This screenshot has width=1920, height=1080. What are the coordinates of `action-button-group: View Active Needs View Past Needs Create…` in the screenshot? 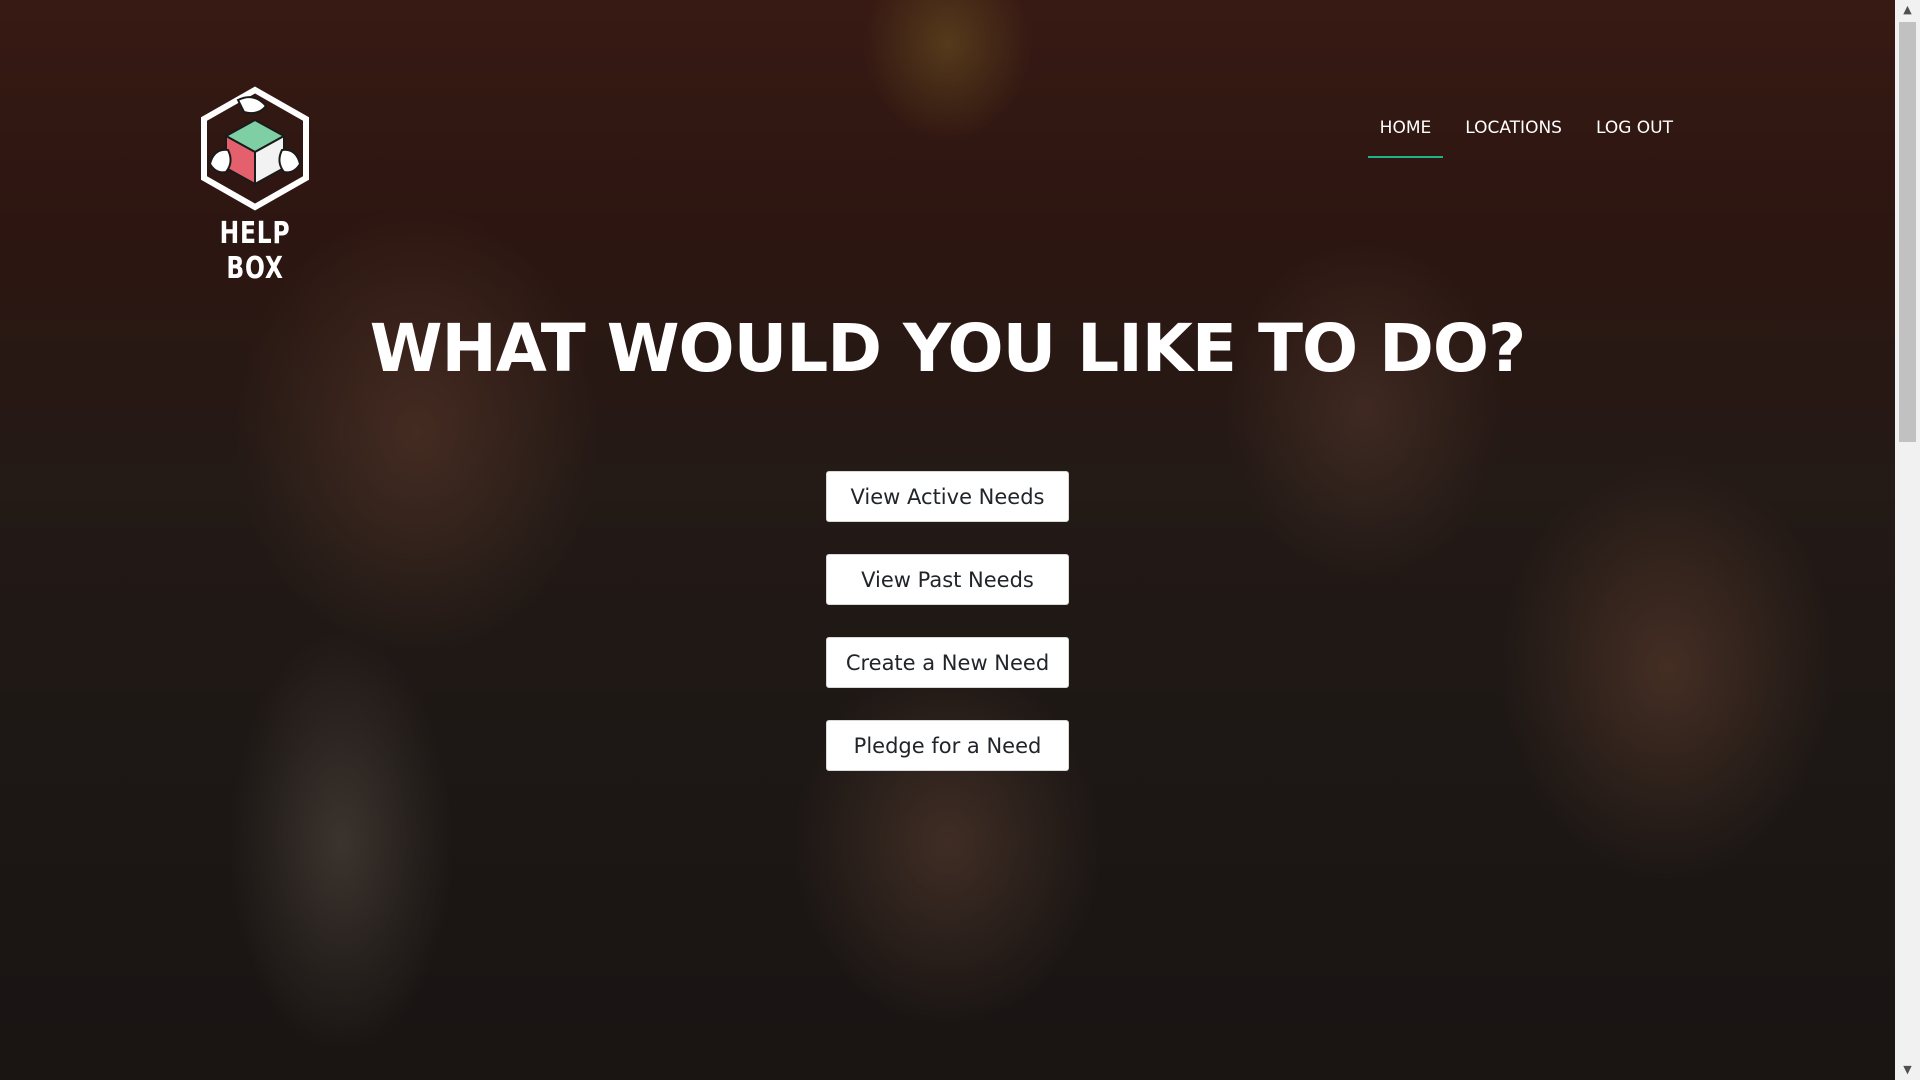 It's located at (947, 637).